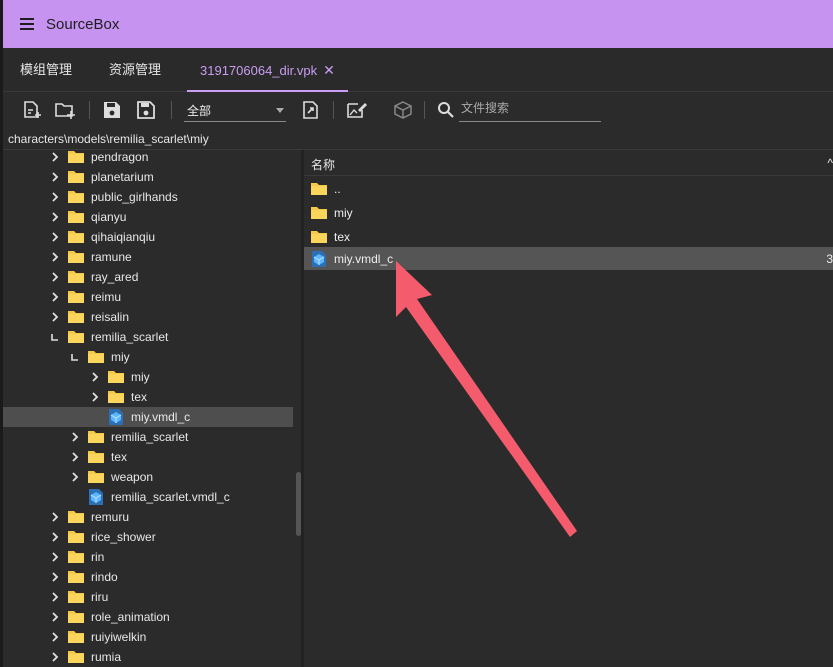  Describe the element at coordinates (259, 70) in the screenshot. I see `tab-vpk-label: 3191706064_dir.vpk` at that location.